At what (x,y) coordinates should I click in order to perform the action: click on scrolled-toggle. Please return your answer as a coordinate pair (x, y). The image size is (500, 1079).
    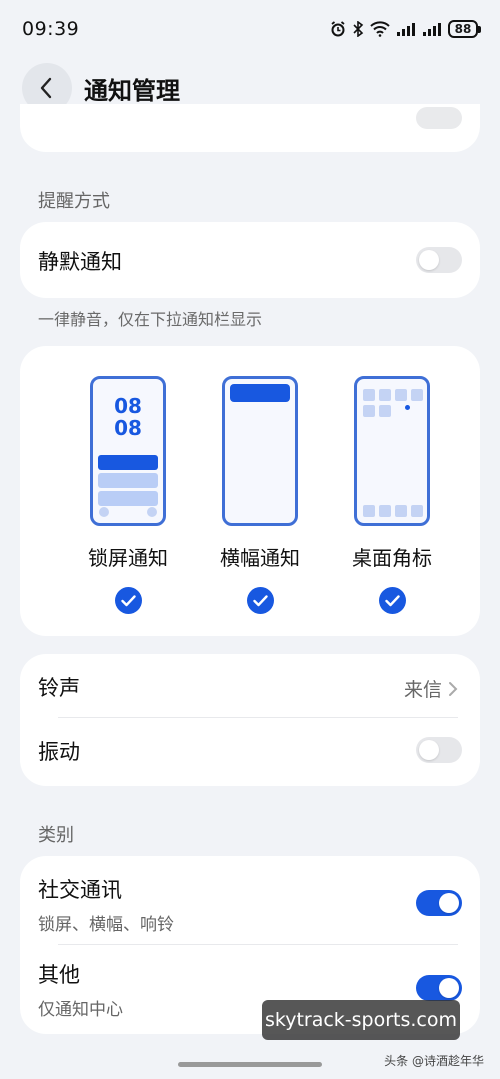
    Looking at the image, I should click on (439, 118).